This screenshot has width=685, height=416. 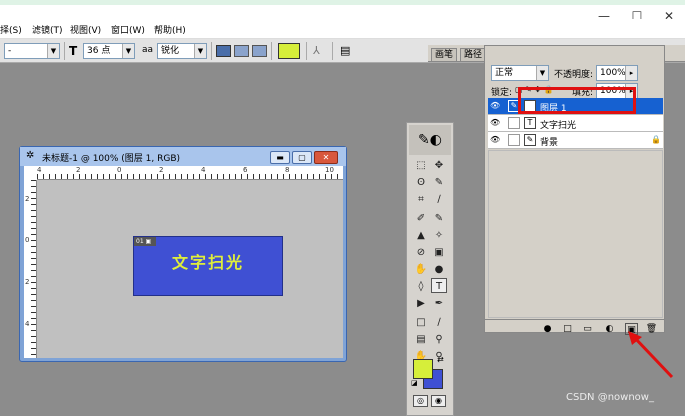 What do you see at coordinates (316, 50) in the screenshot?
I see `warp-text-icon: ⅄` at bounding box center [316, 50].